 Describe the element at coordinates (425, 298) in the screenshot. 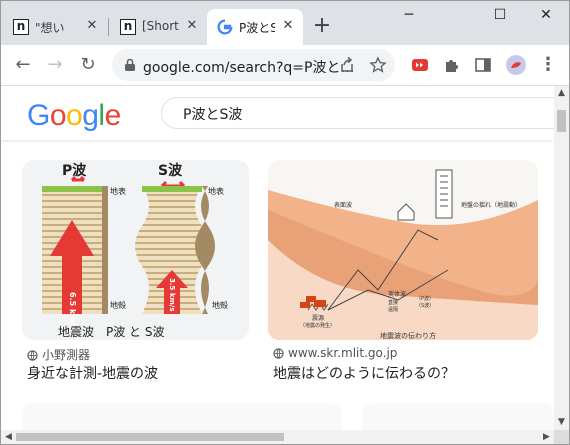

I see `p-wave-note: （P波）` at that location.